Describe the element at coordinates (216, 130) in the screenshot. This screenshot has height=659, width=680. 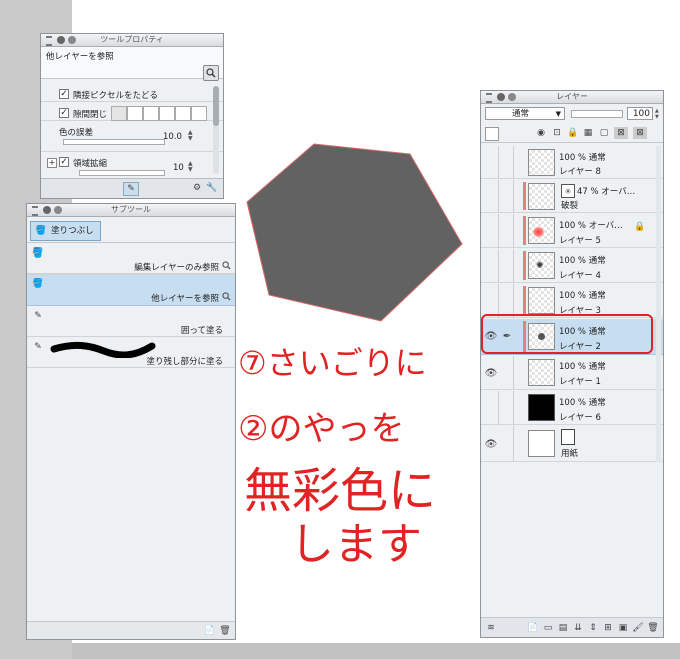
I see `property-scrollbar` at that location.